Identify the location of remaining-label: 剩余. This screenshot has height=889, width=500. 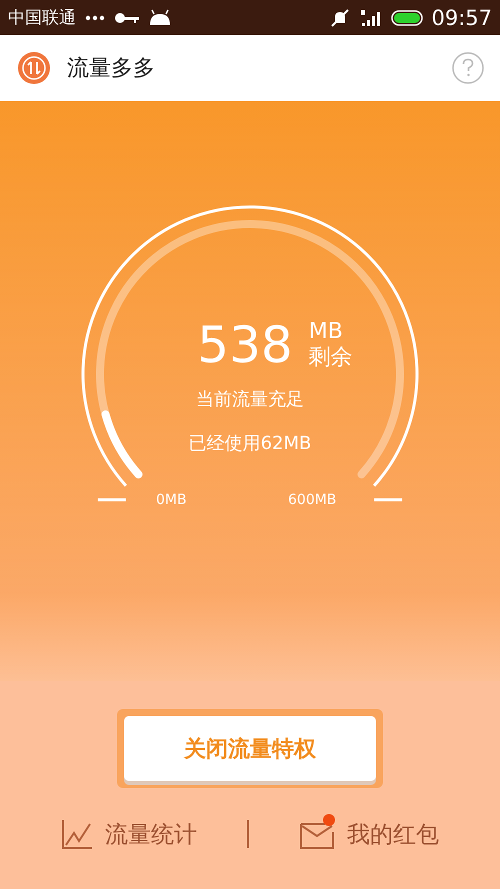
(330, 358).